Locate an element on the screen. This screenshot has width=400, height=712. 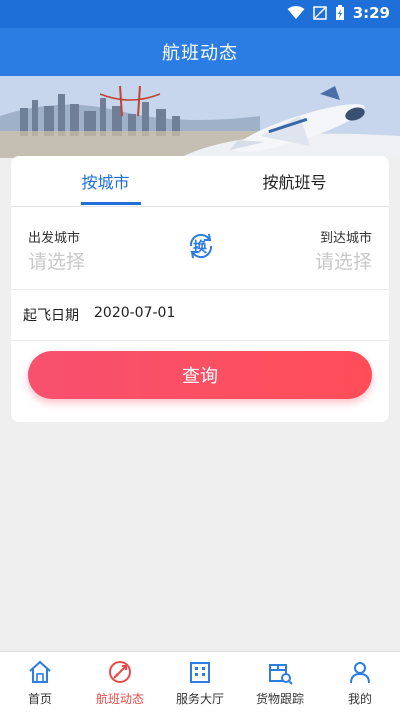
status-icons: 3:29 is located at coordinates (338, 13).